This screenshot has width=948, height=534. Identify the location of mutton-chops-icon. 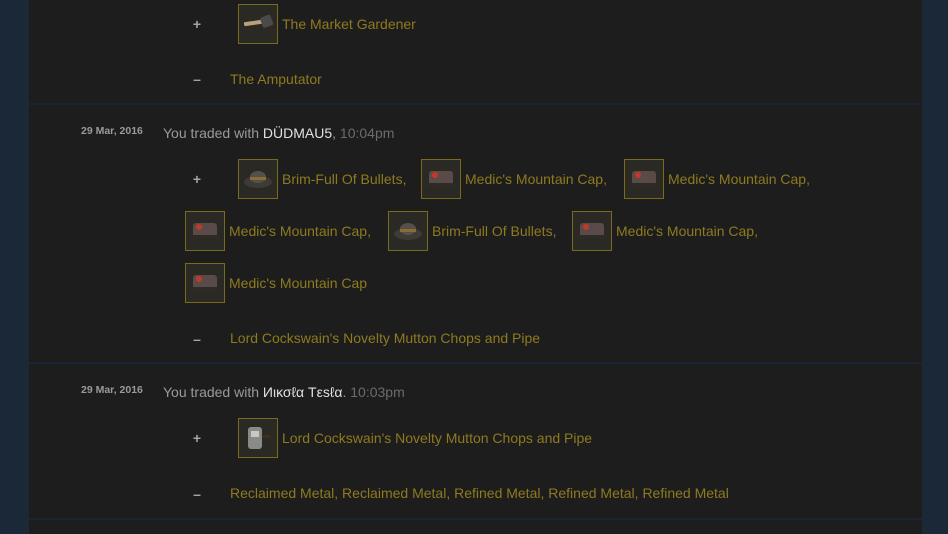
(258, 438).